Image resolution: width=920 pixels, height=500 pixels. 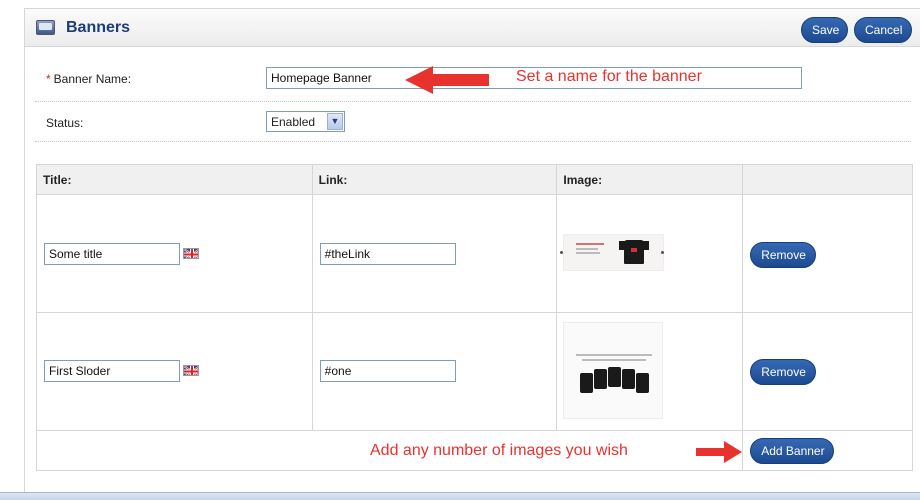 What do you see at coordinates (293, 122) in the screenshot?
I see `status-value: Enabled` at bounding box center [293, 122].